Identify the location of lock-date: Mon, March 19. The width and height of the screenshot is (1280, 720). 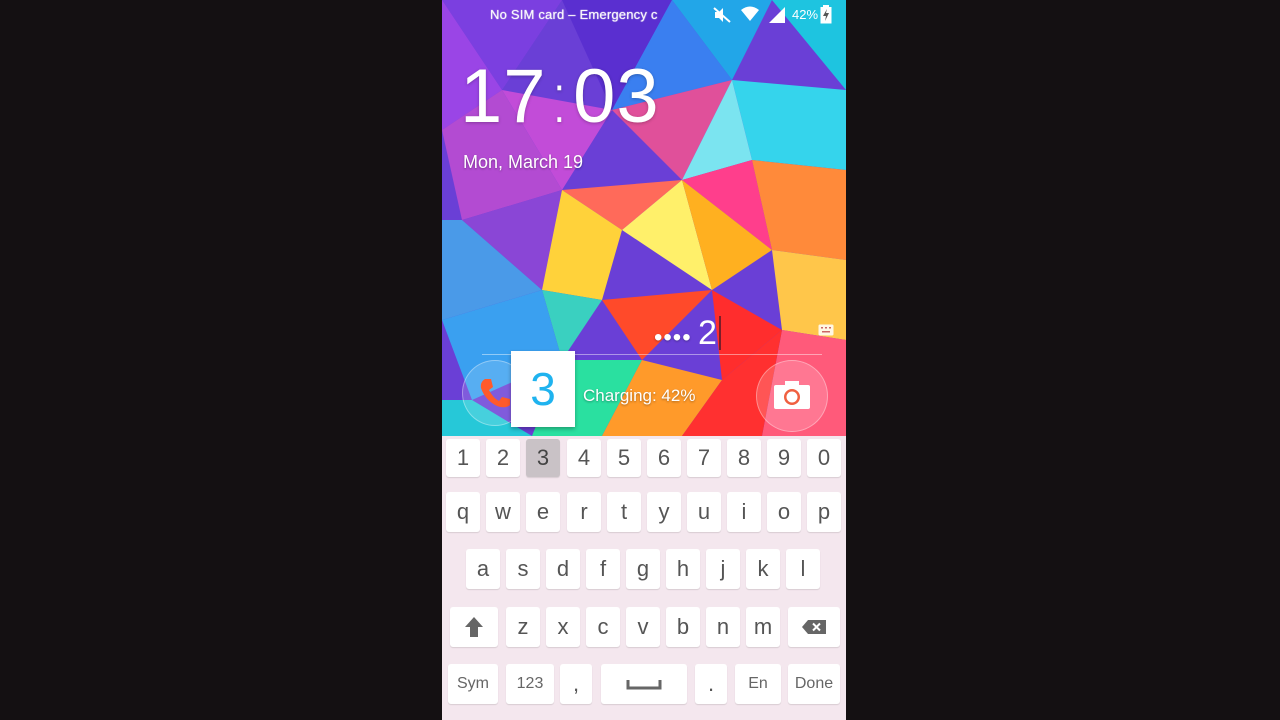
(523, 162).